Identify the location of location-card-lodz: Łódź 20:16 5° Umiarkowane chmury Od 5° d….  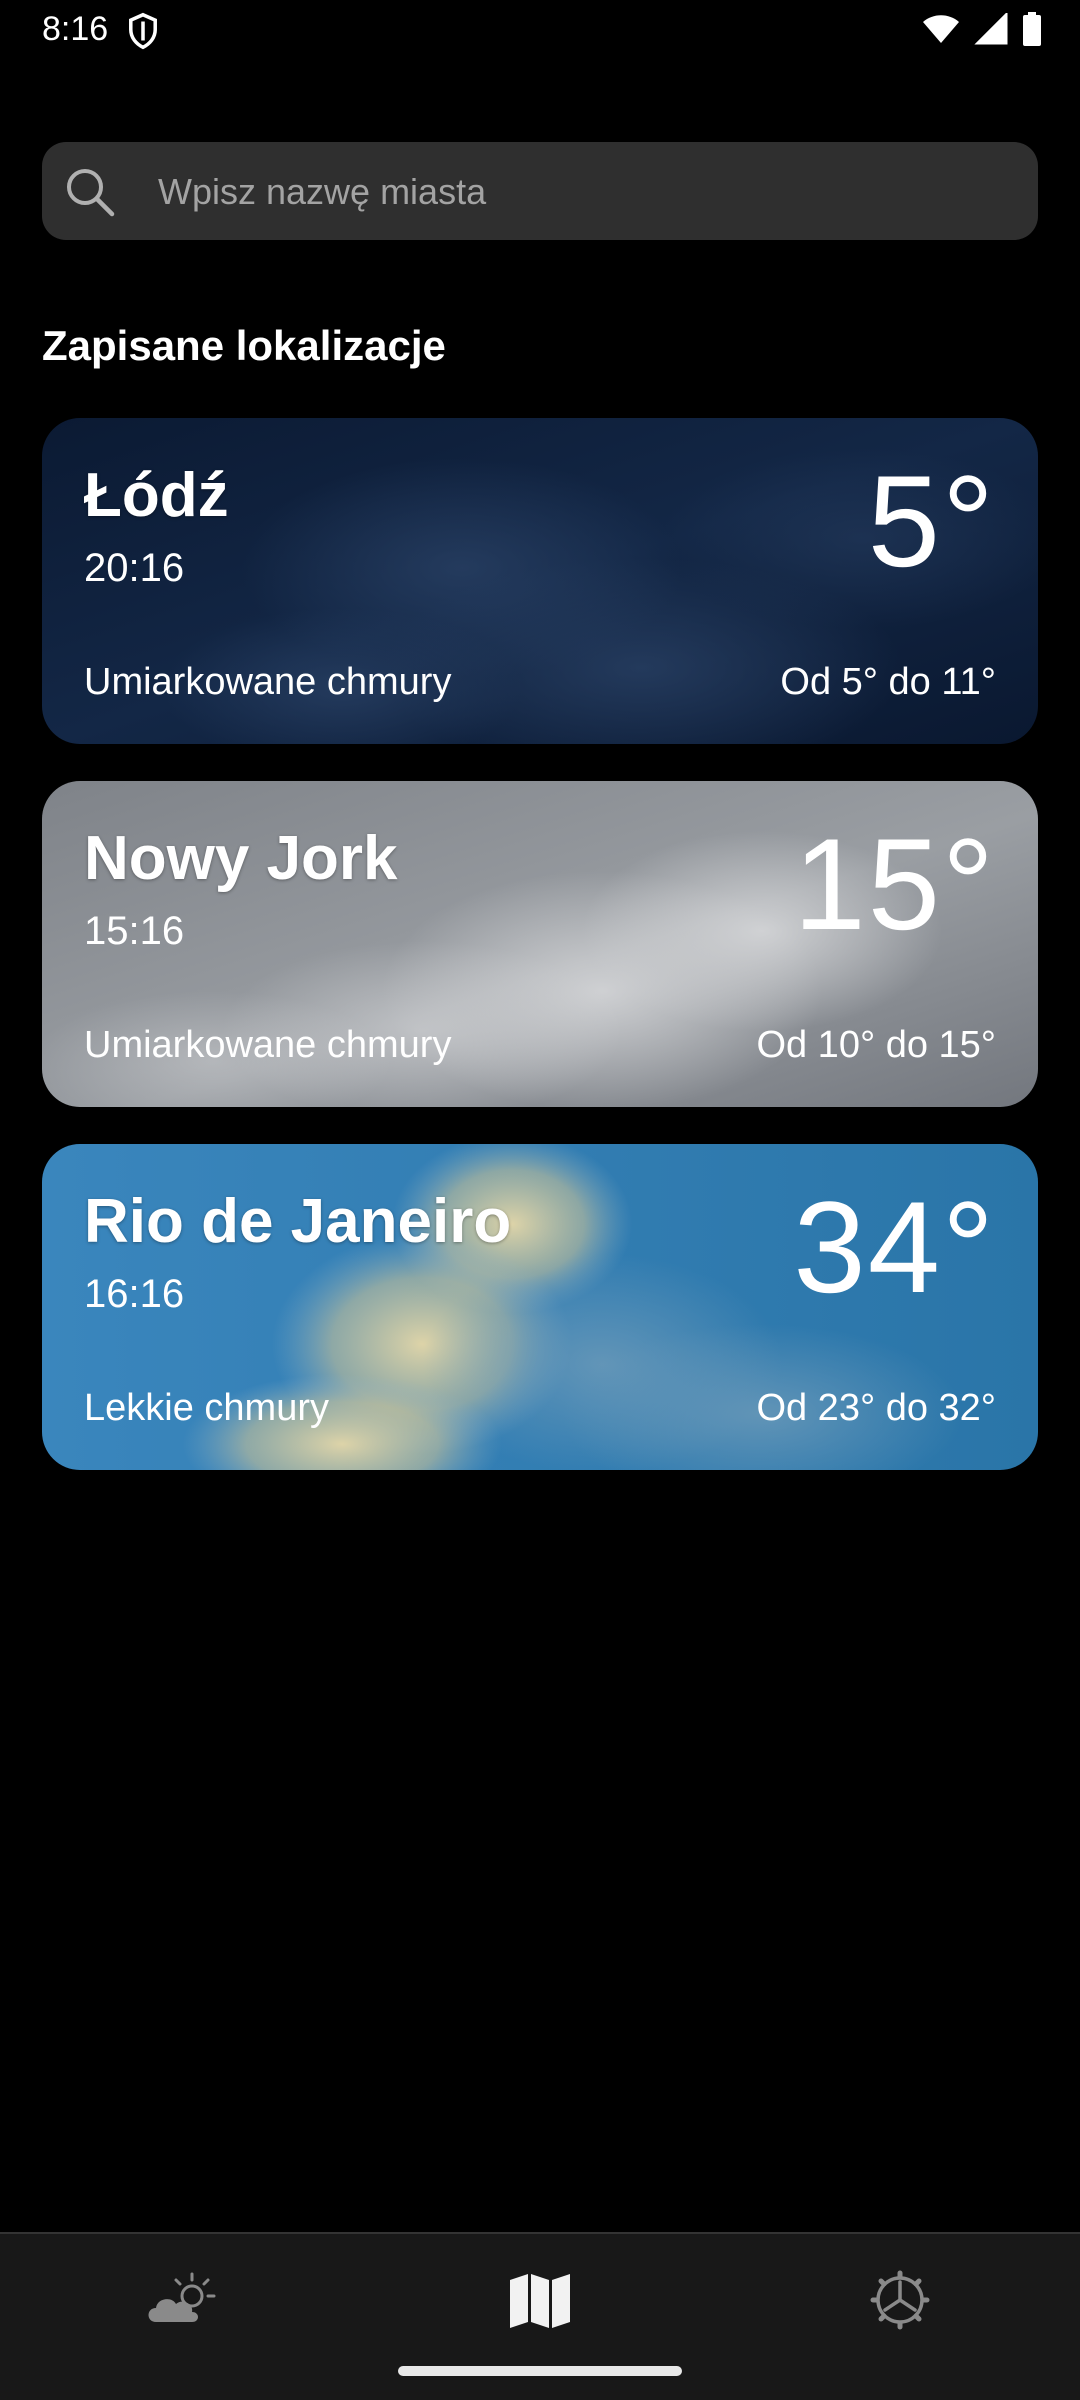
(540, 581).